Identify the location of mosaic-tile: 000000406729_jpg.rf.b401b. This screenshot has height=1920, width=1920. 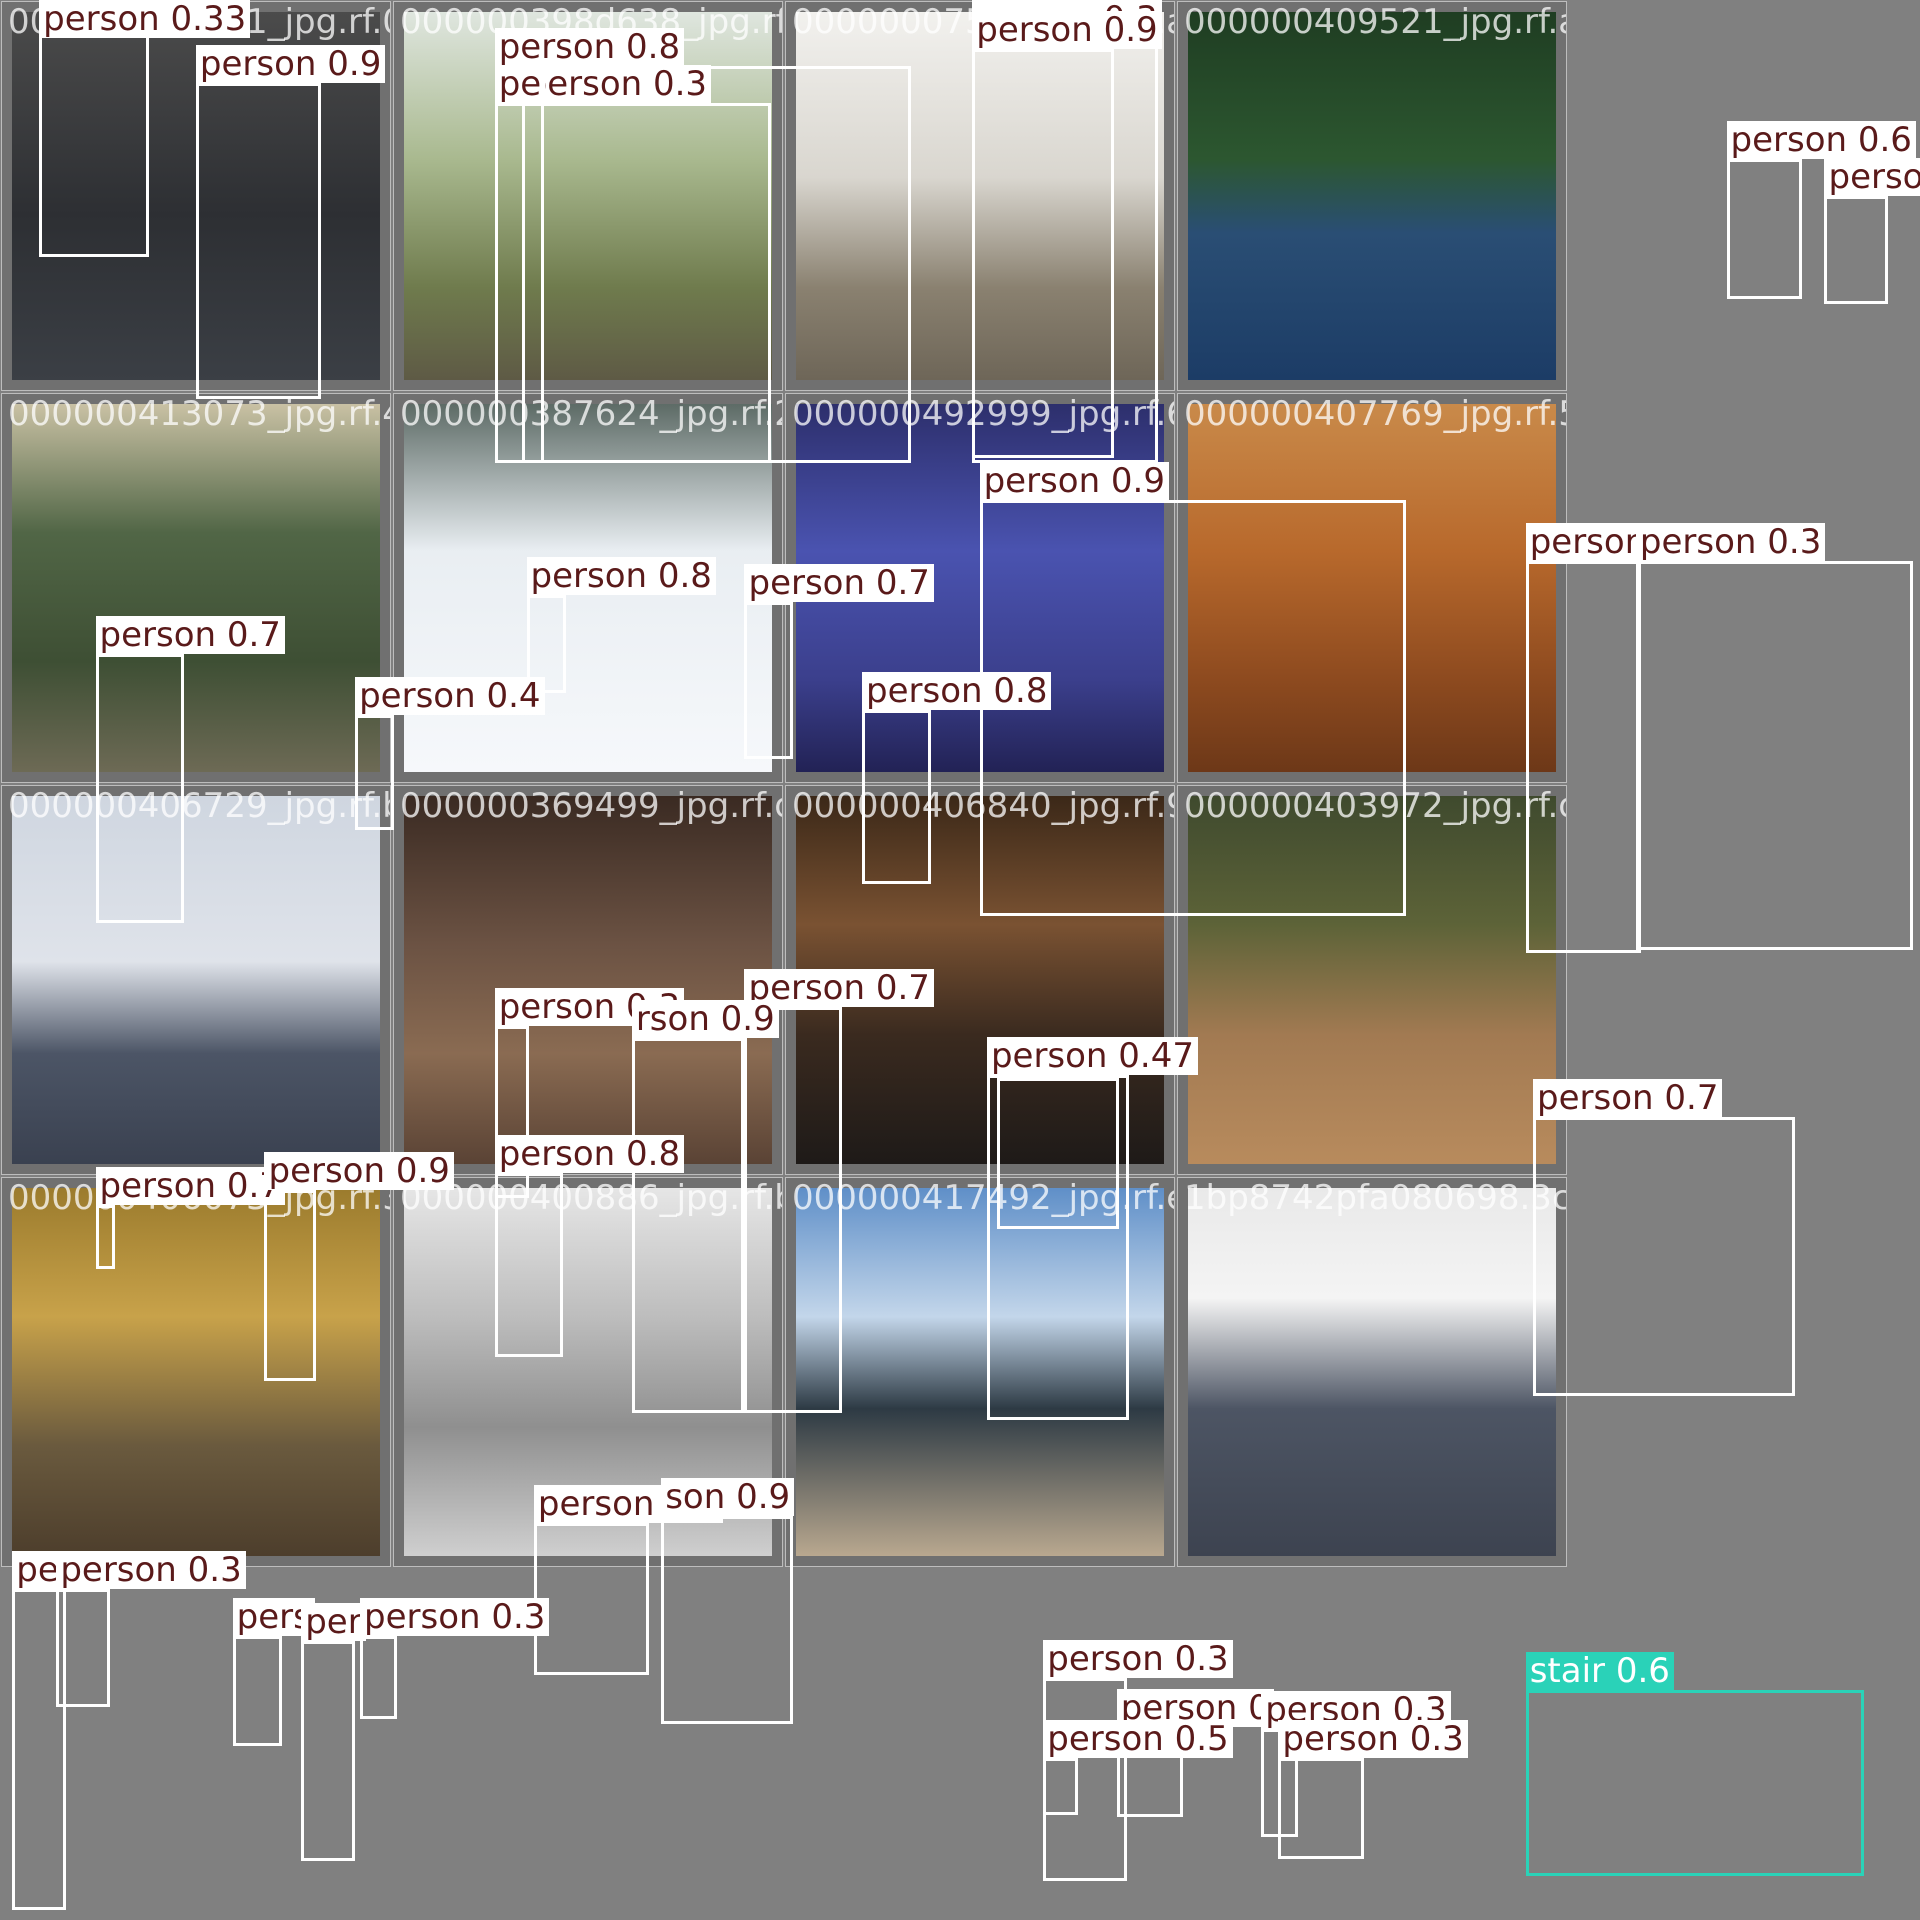
(196, 980).